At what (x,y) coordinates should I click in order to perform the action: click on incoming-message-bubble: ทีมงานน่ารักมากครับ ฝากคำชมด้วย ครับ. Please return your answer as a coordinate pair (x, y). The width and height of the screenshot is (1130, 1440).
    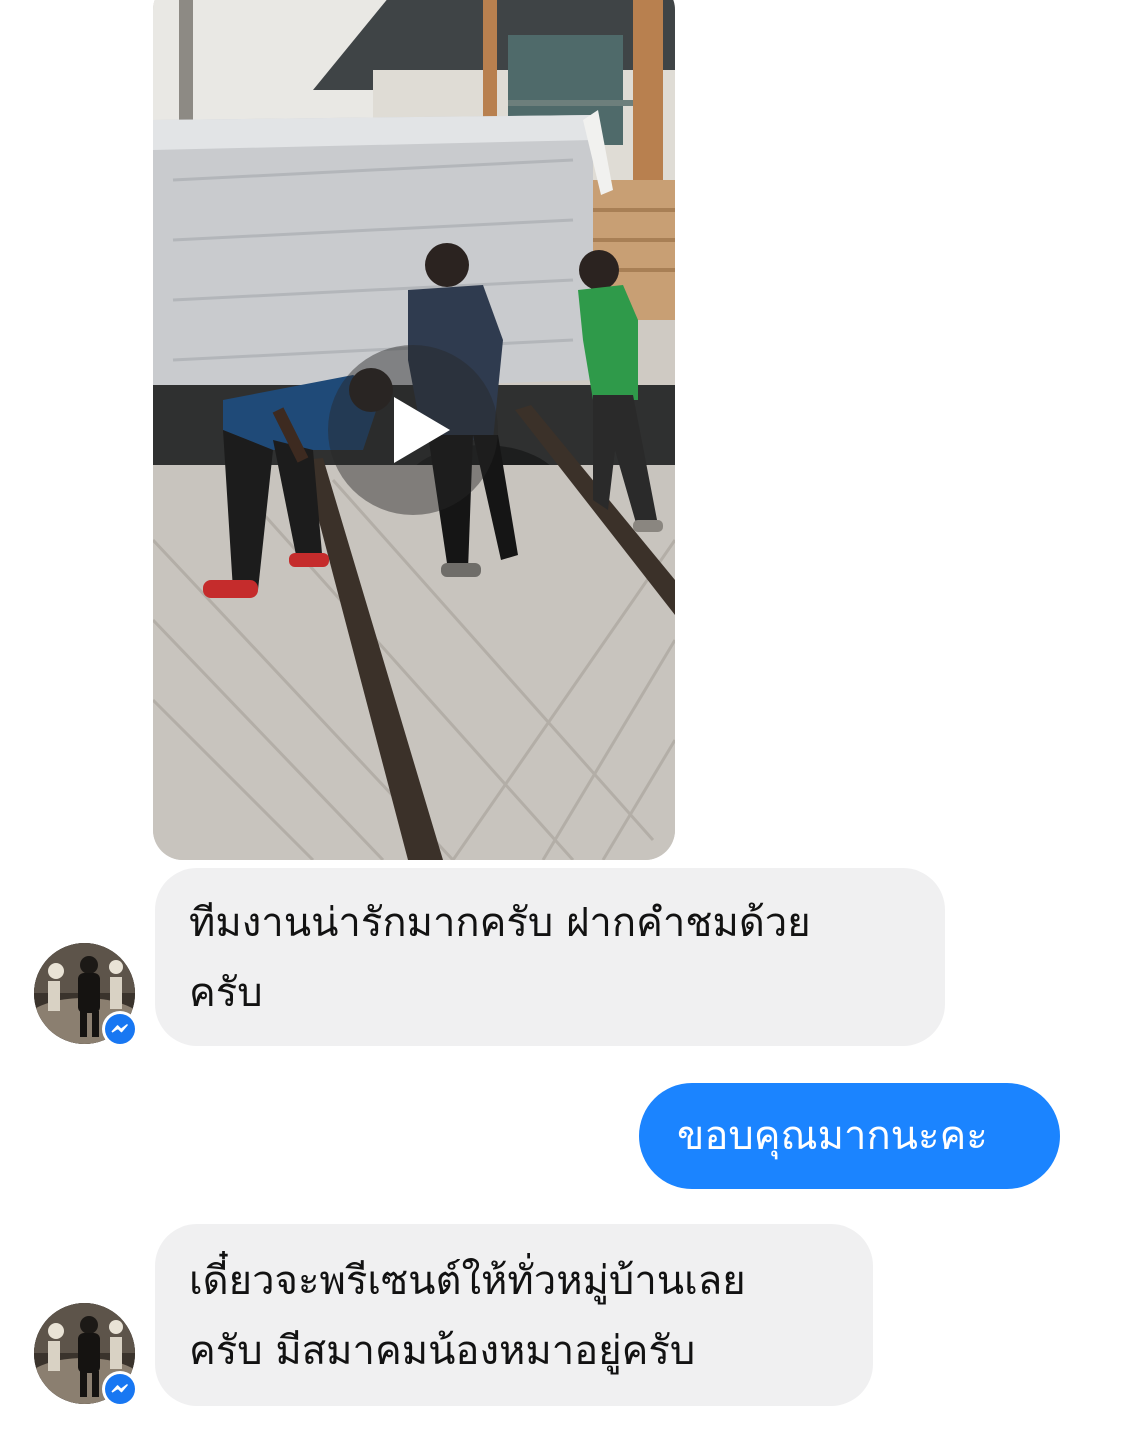
    Looking at the image, I should click on (550, 957).